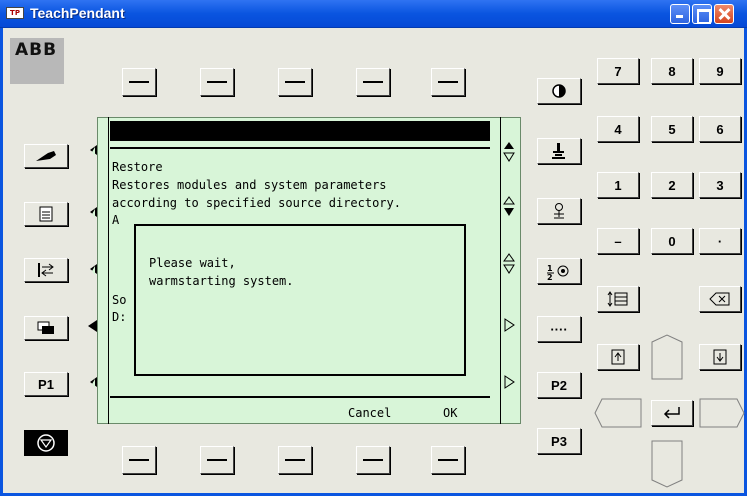 This screenshot has height=496, width=747. Describe the element at coordinates (500, 270) in the screenshot. I see `display-right-border` at that location.